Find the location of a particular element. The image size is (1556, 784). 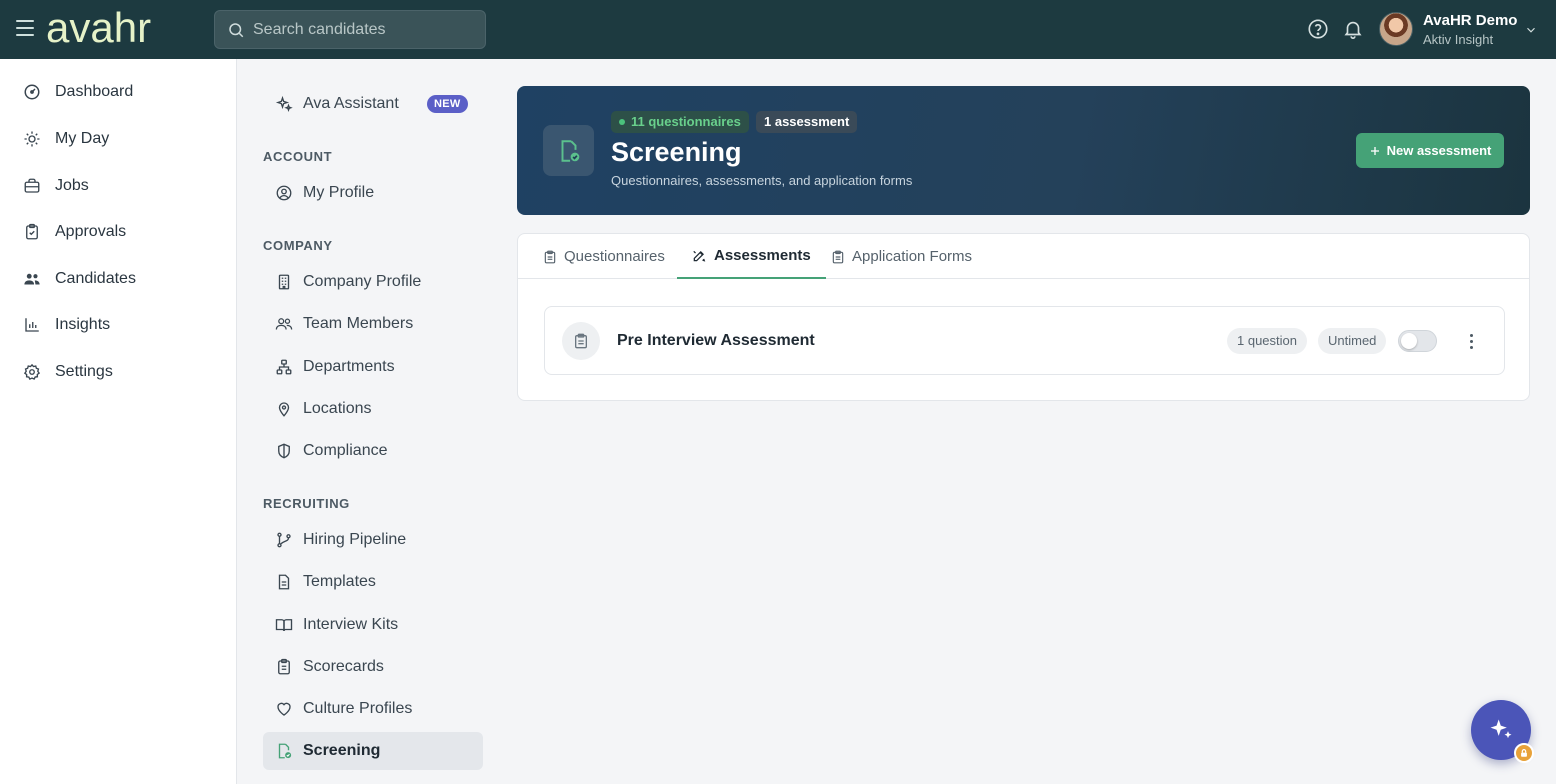

nav-item-dashboard: Dashboard is located at coordinates (118, 92).